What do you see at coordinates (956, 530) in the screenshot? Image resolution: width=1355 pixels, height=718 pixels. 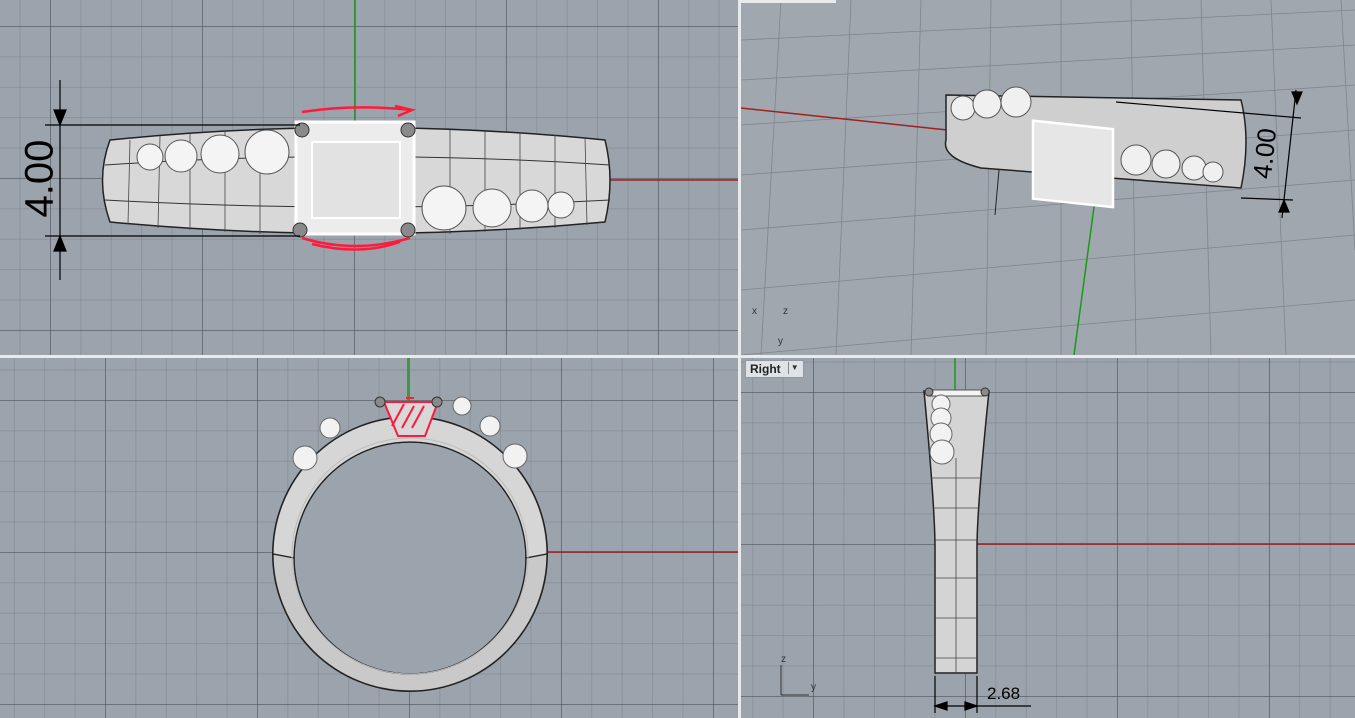 I see `ring-profile-right` at bounding box center [956, 530].